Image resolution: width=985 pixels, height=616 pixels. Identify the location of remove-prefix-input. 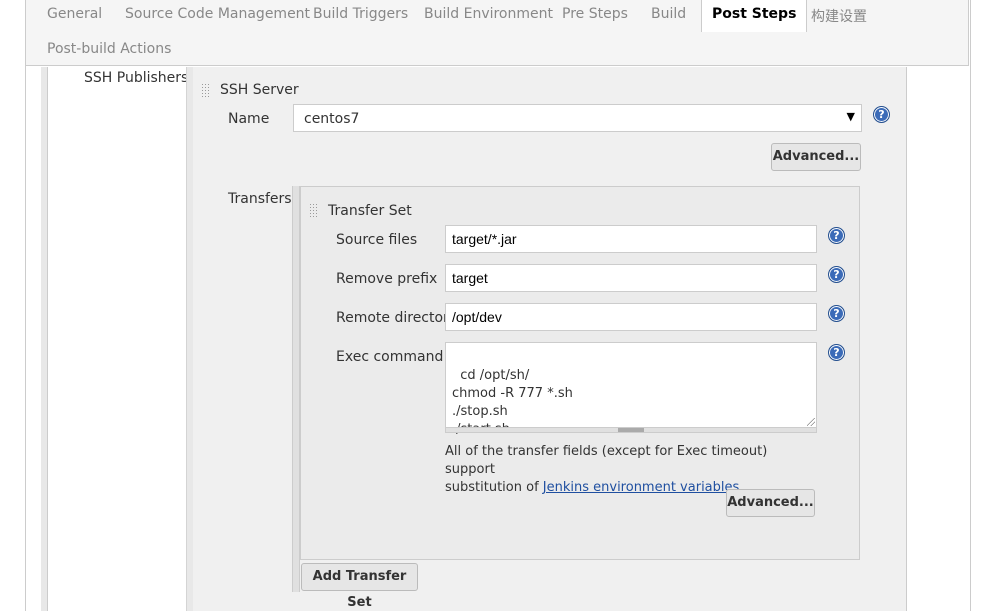
(631, 278).